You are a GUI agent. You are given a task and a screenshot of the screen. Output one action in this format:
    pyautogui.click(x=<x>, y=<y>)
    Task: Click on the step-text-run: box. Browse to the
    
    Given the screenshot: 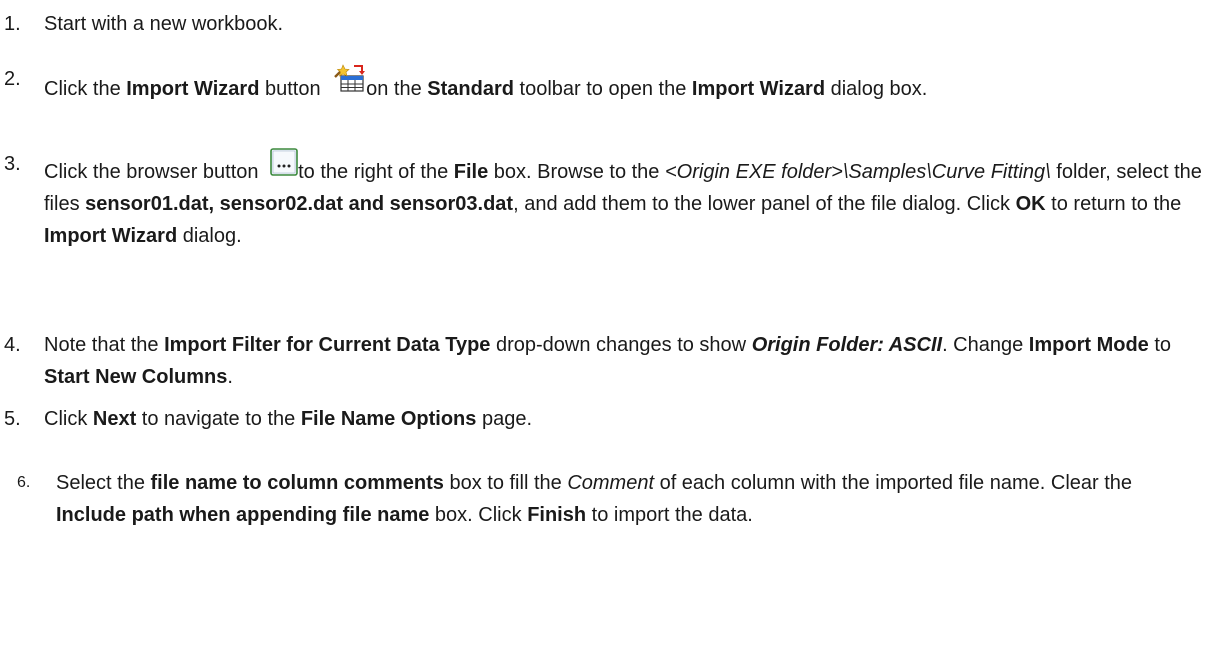 What is the action you would take?
    pyautogui.click(x=576, y=172)
    